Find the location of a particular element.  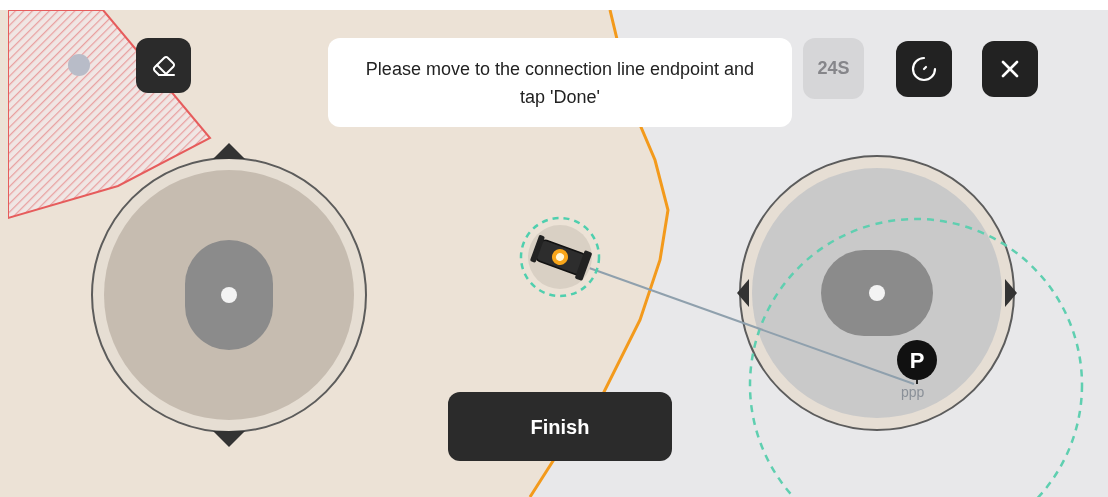

dial-icon is located at coordinates (924, 69).